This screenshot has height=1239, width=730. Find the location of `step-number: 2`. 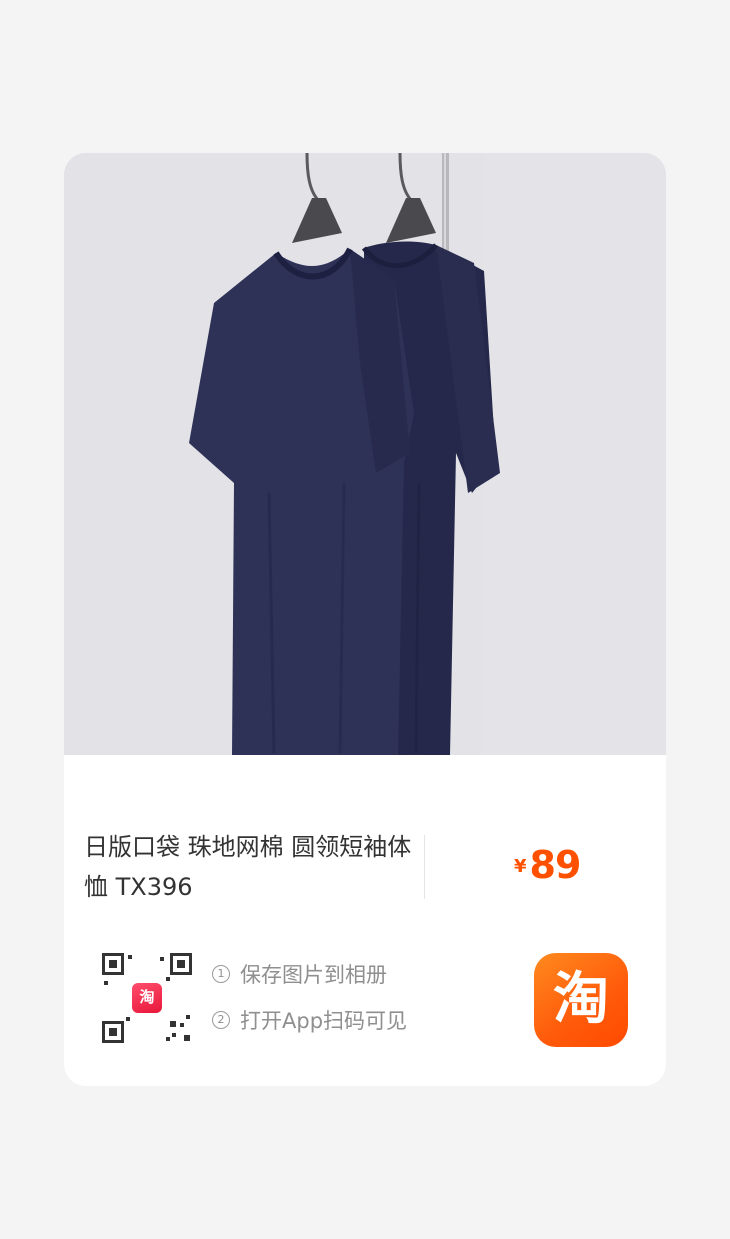

step-number: 2 is located at coordinates (221, 1020).